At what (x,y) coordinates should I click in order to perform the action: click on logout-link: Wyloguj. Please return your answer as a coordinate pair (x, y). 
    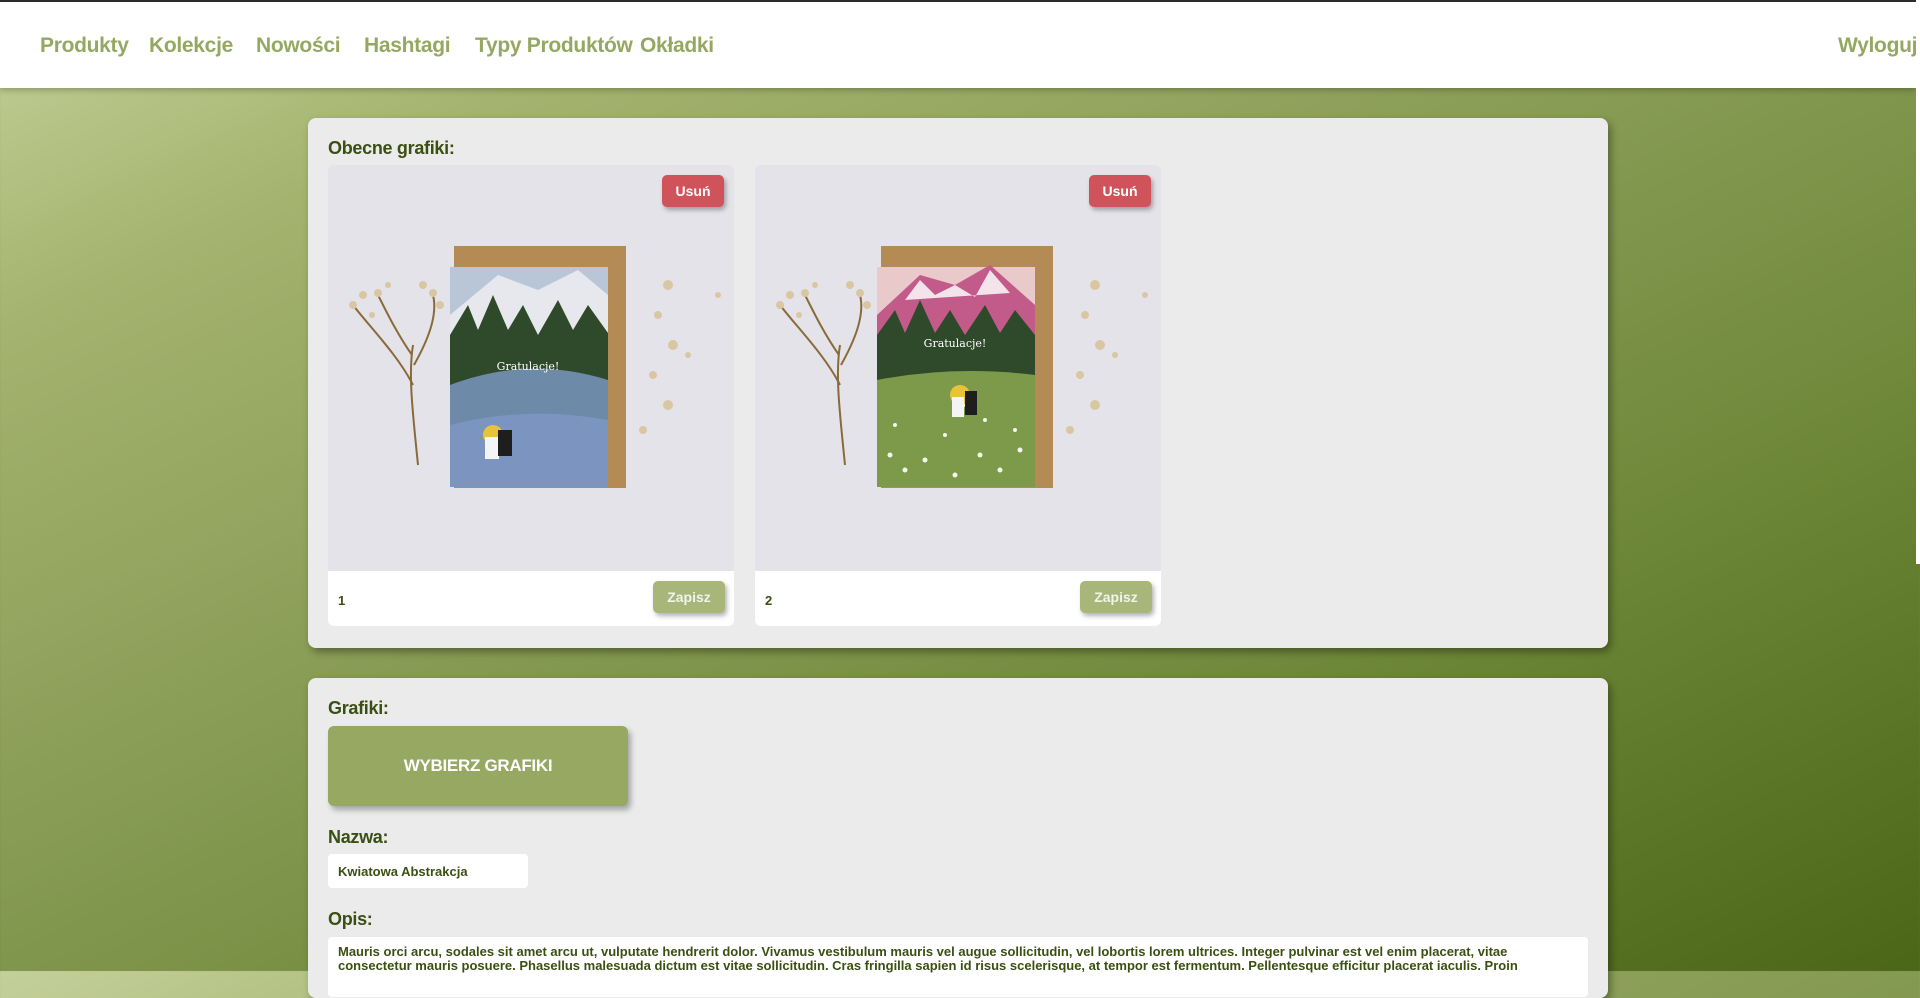
    Looking at the image, I should click on (1877, 46).